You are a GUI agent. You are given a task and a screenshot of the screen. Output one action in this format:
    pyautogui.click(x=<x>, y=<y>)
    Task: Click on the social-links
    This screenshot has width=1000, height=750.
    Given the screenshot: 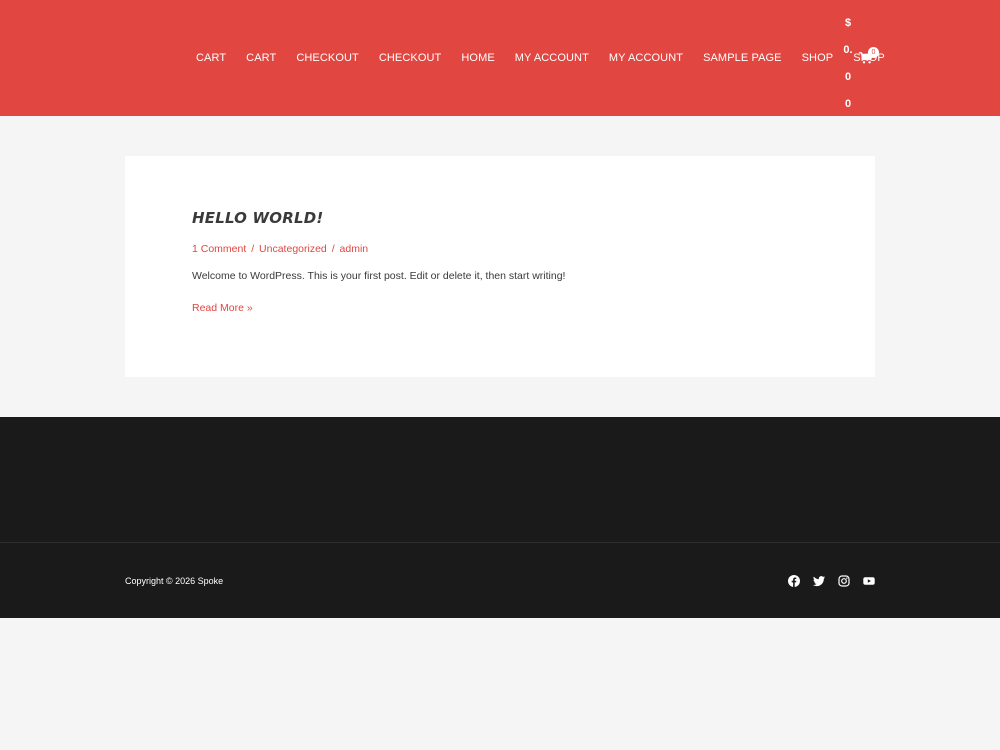 What is the action you would take?
    pyautogui.click(x=831, y=581)
    